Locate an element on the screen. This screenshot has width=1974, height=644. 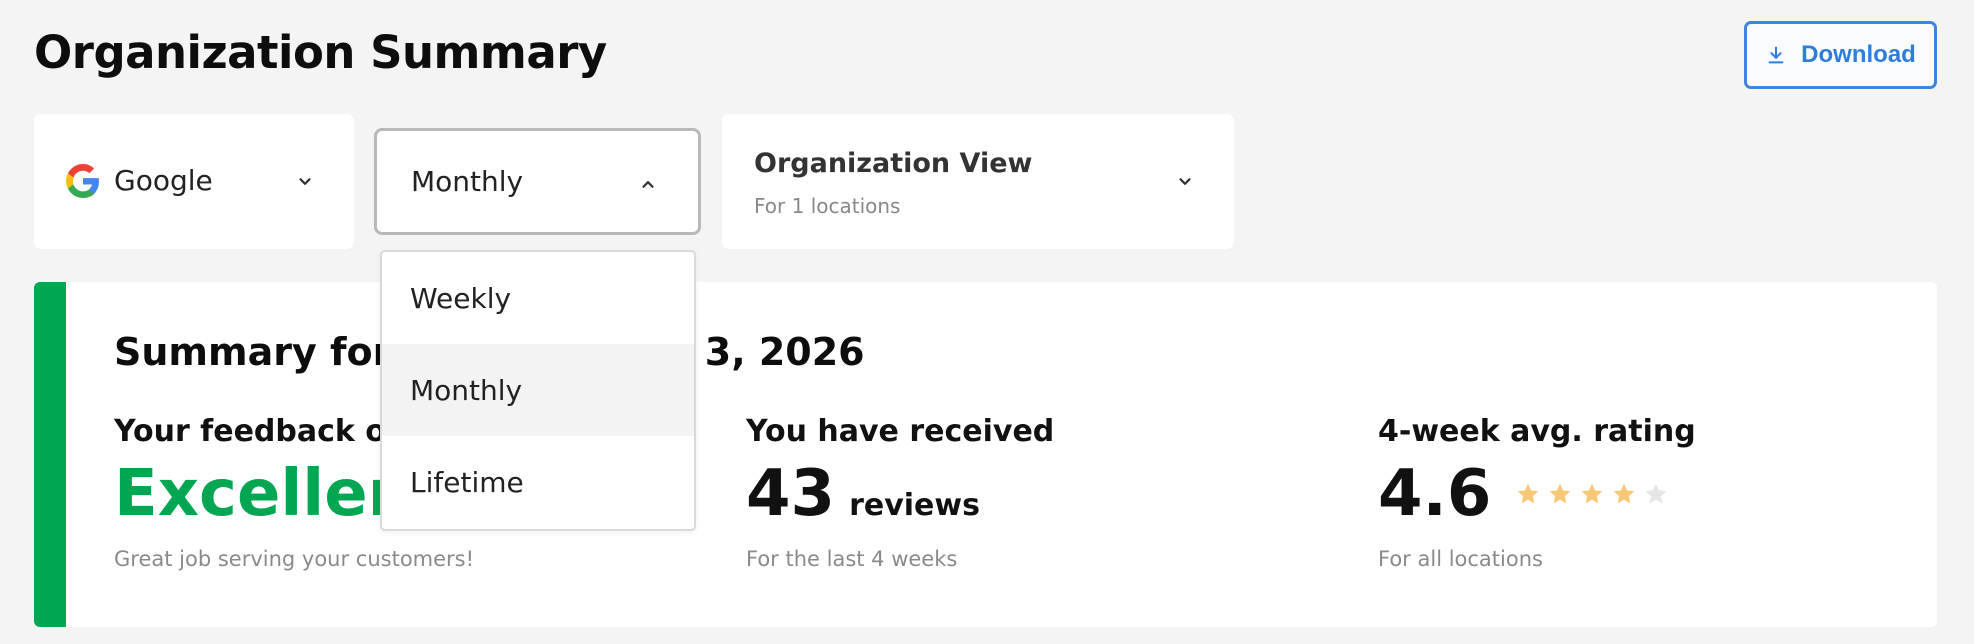
period-option-lifetime: Lifetime is located at coordinates (538, 482).